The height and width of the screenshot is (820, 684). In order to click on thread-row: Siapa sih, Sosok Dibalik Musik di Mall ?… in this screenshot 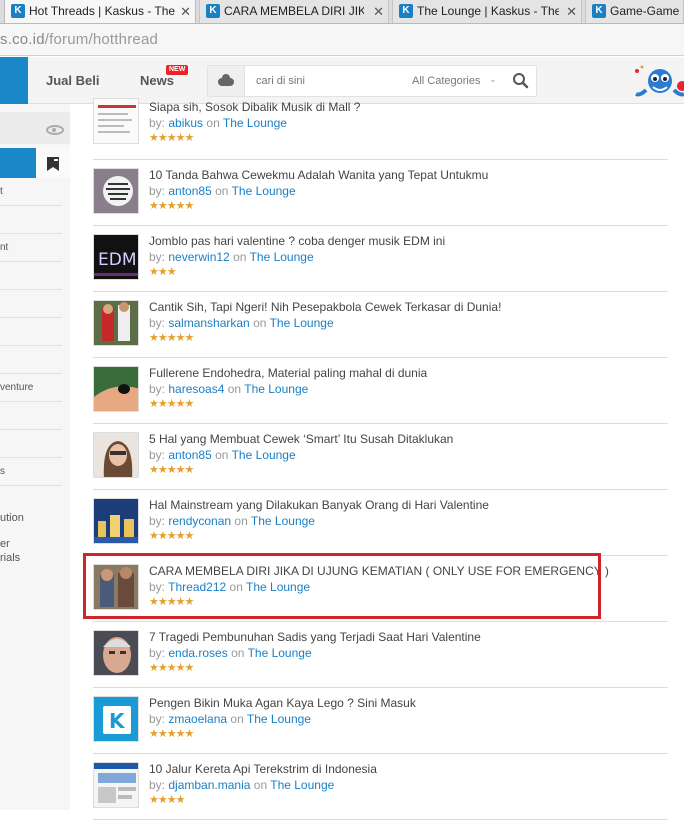, I will do `click(380, 128)`.